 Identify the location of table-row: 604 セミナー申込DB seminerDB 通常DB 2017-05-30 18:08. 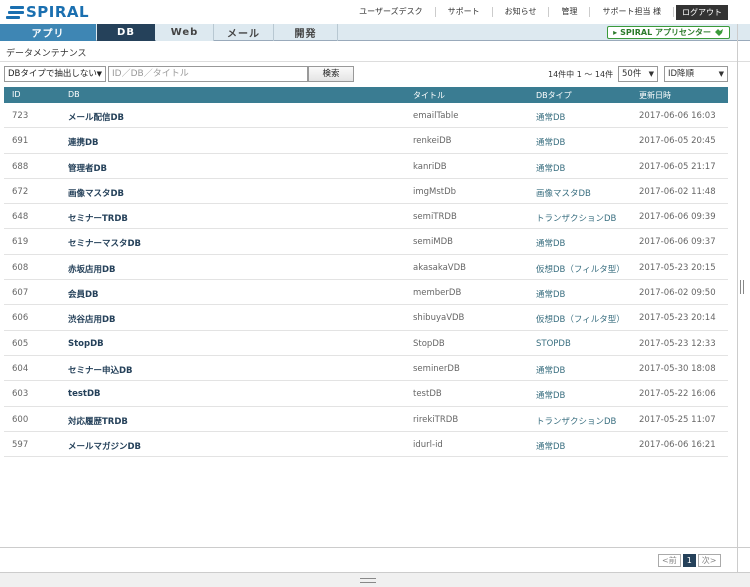
(366, 369).